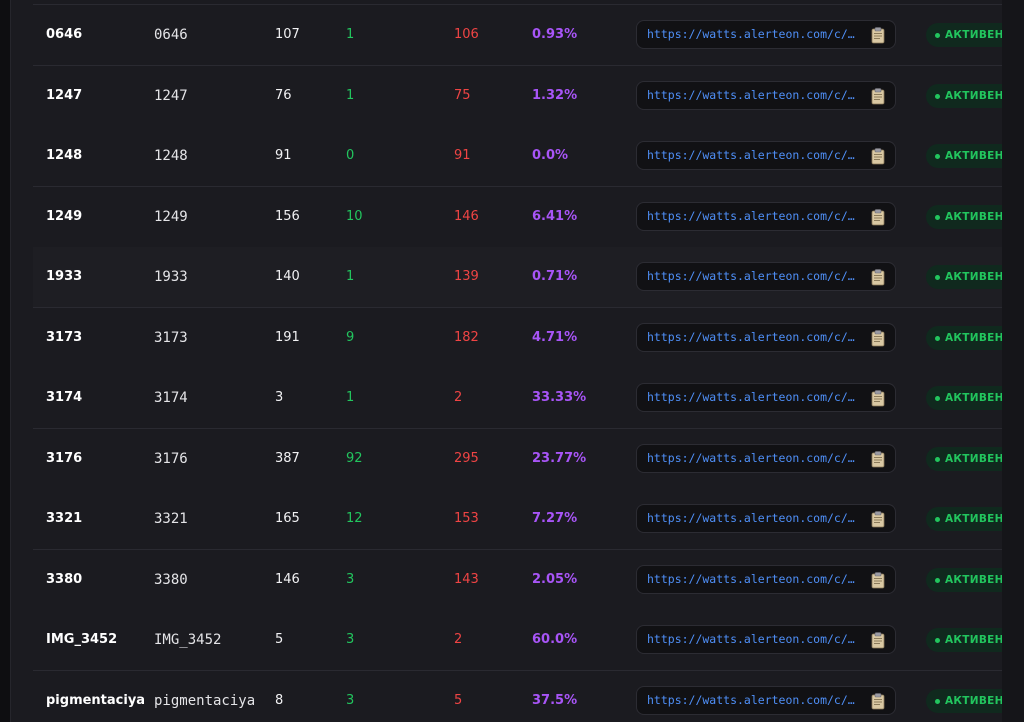  I want to click on row-fail-count: 75, so click(462, 95).